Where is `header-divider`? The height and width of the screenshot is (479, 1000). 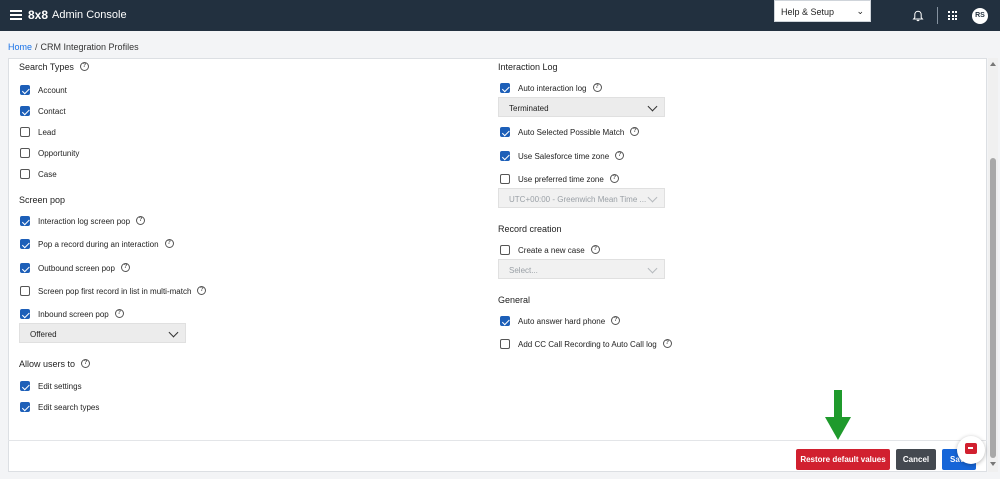 header-divider is located at coordinates (937, 15).